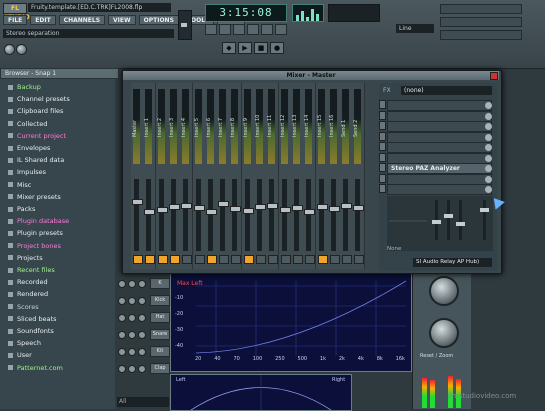 This screenshot has height=411, width=545. What do you see at coordinates (229, 48) in the screenshot?
I see `pattern-song-toggle-icon: ◆` at bounding box center [229, 48].